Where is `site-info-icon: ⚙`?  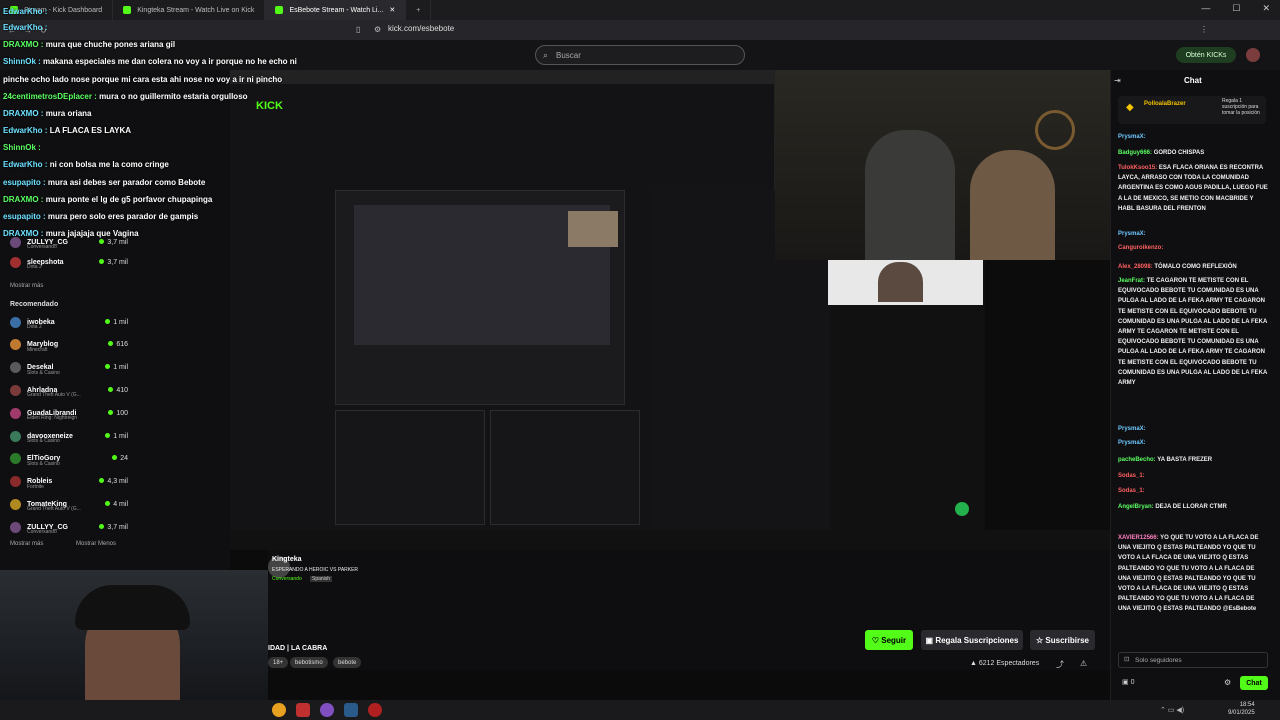
site-info-icon: ⚙ is located at coordinates (377, 29).